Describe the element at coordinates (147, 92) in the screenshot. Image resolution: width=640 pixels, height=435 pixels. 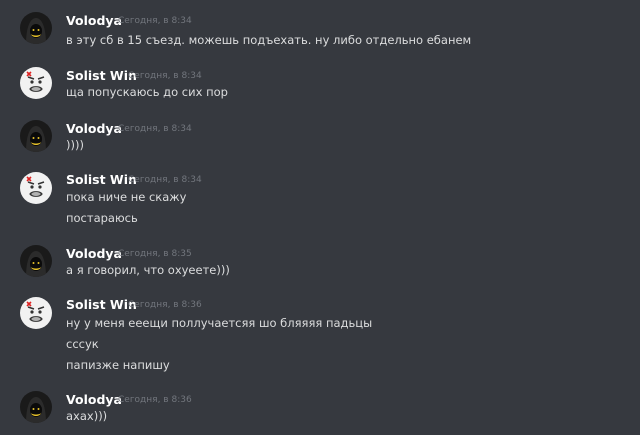
I see `message-text: ща попускаюсь до сих пор` at that location.